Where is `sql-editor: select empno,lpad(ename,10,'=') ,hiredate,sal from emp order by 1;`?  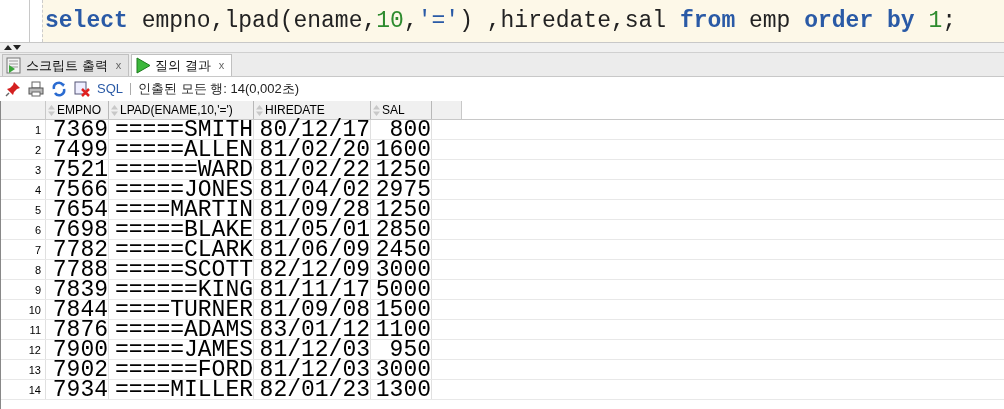 sql-editor: select empno,lpad(ename,10,'=') ,hiredate,sal from emp order by 1; is located at coordinates (523, 21).